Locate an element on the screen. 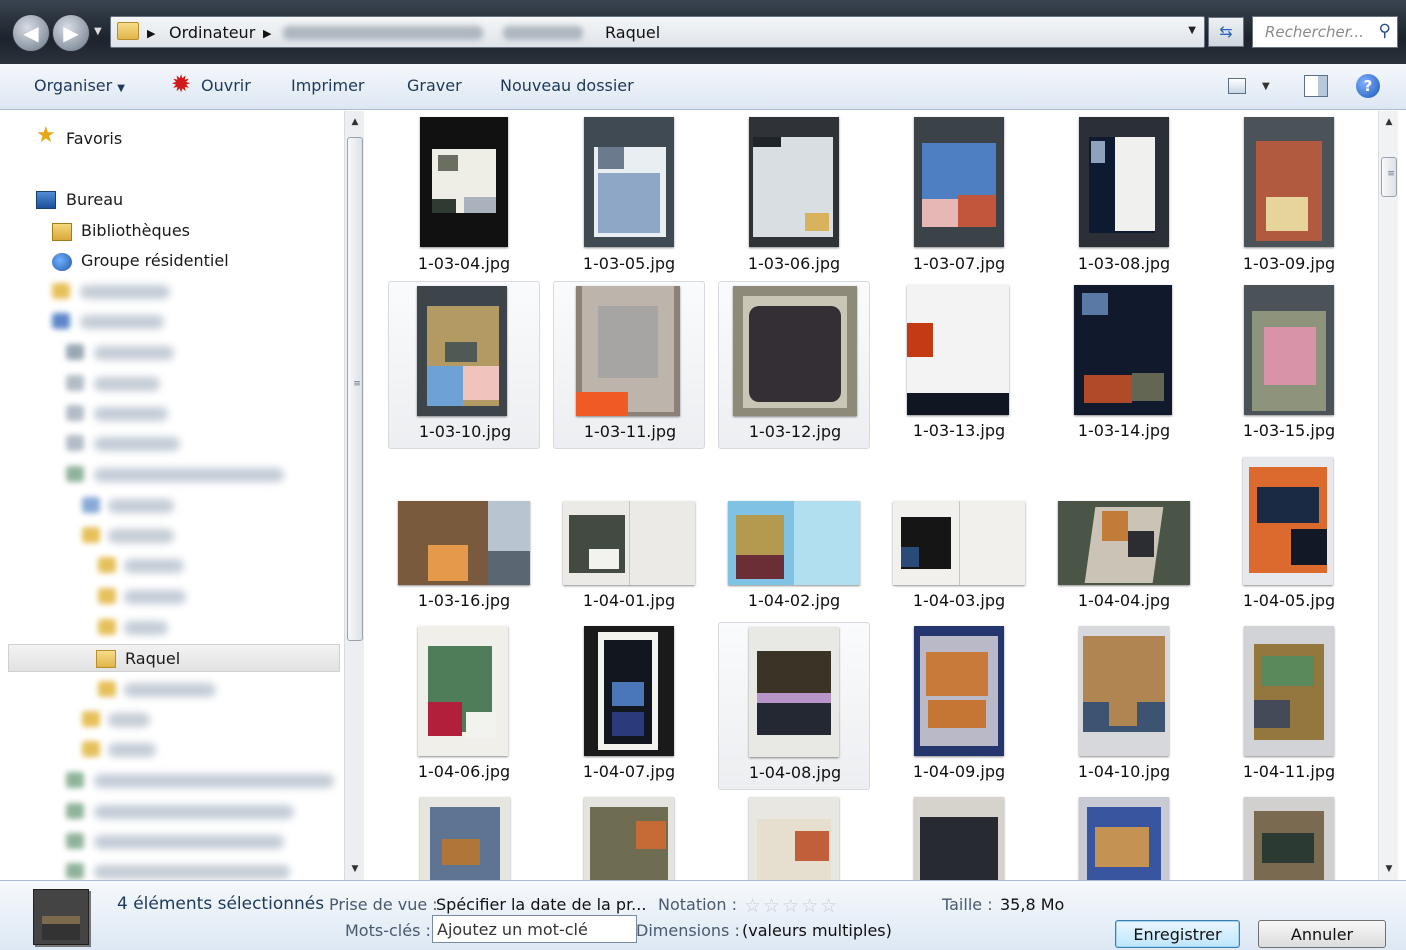 The height and width of the screenshot is (950, 1406). chevron-down-icon: ▼ is located at coordinates (121, 88).